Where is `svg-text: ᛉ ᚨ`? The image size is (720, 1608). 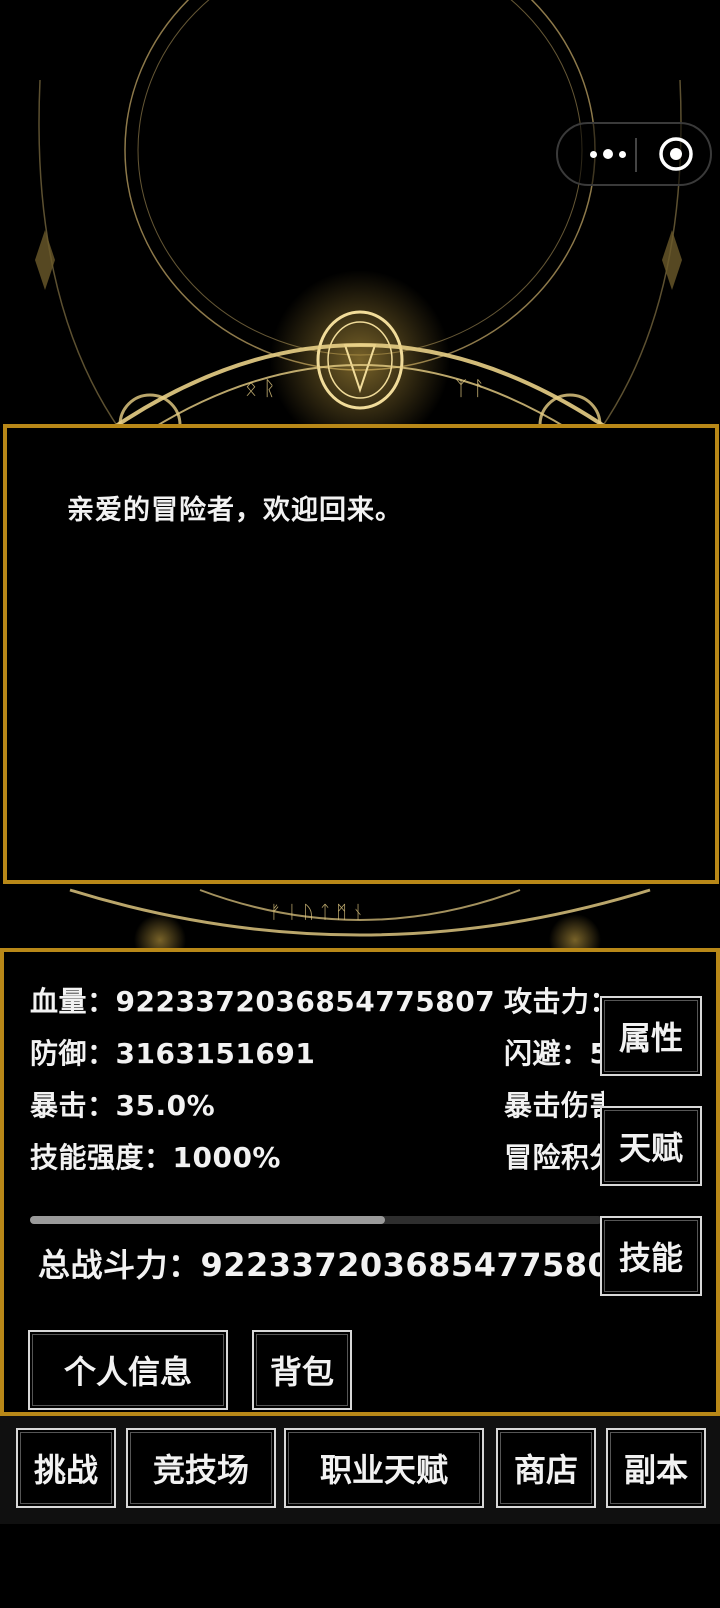
svg-text: ᛉ ᚨ is located at coordinates (470, 388).